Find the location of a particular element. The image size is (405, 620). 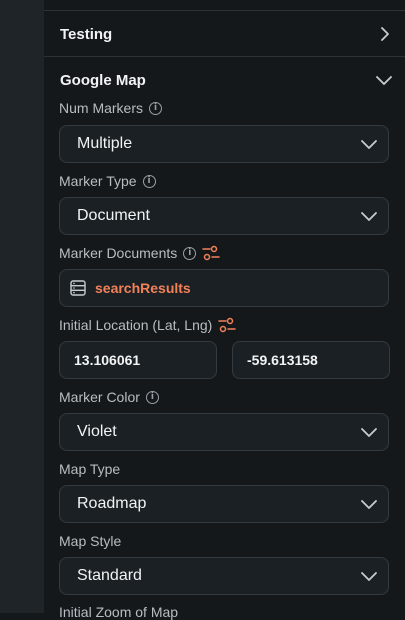

map-type-value: Roadmap is located at coordinates (112, 503).